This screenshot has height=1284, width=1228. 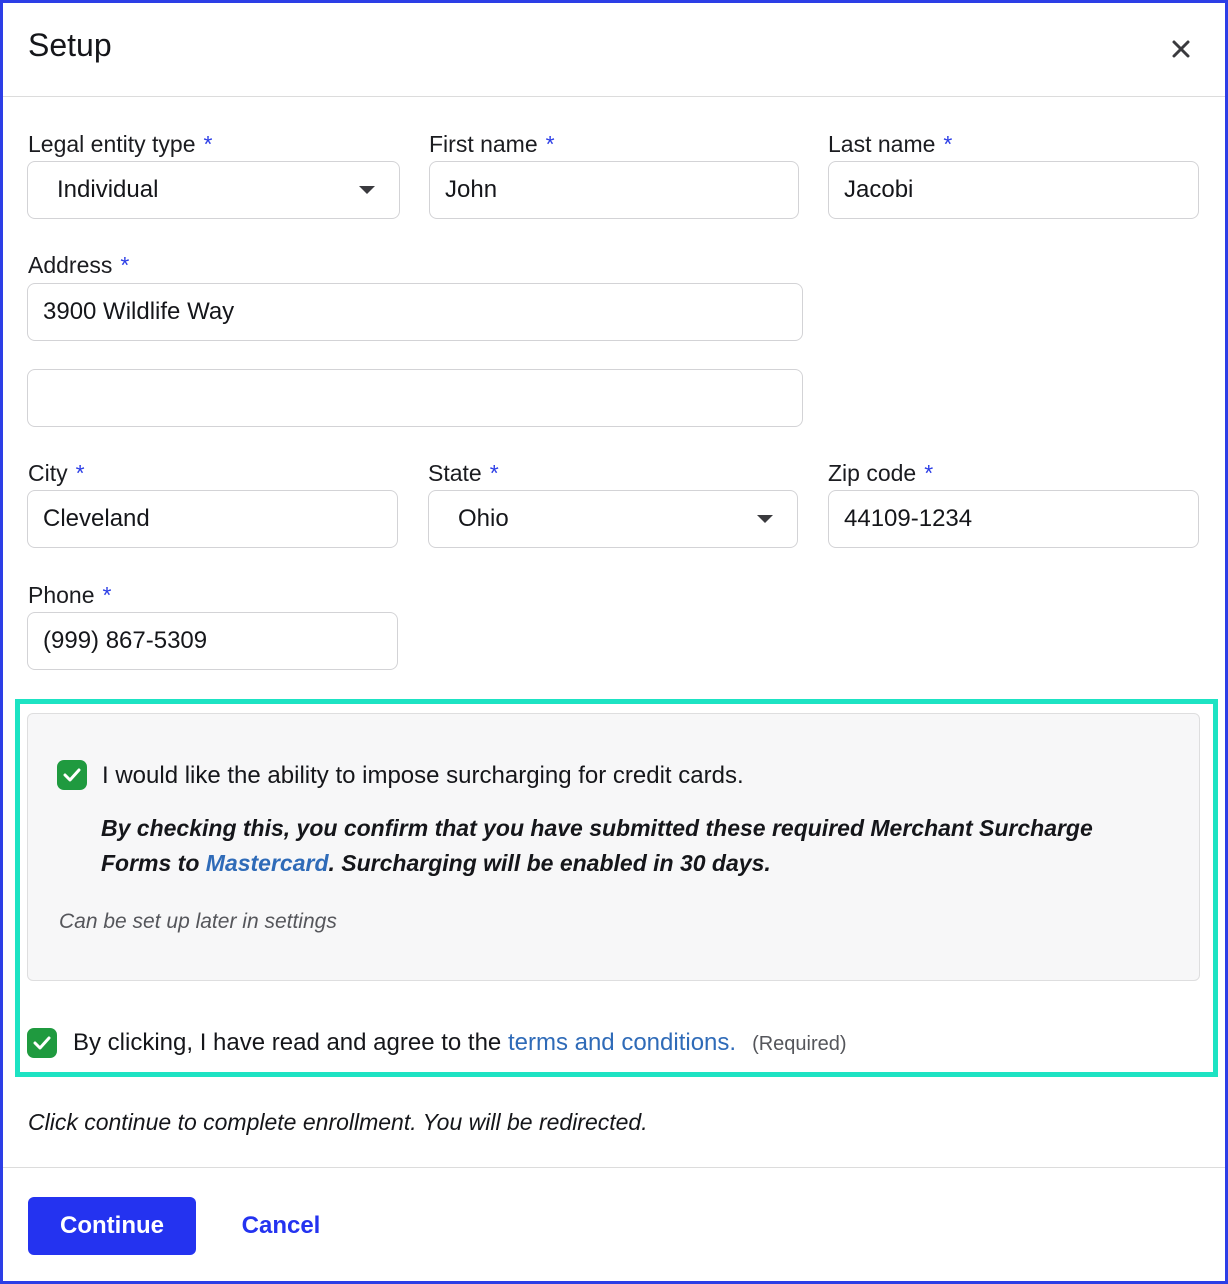 I want to click on footer-divider, so click(x=614, y=1167).